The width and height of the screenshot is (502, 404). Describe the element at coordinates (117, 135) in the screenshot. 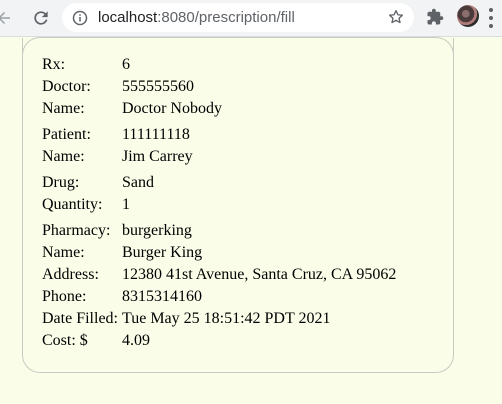

I see `patient-row: Patient: 111111118` at that location.